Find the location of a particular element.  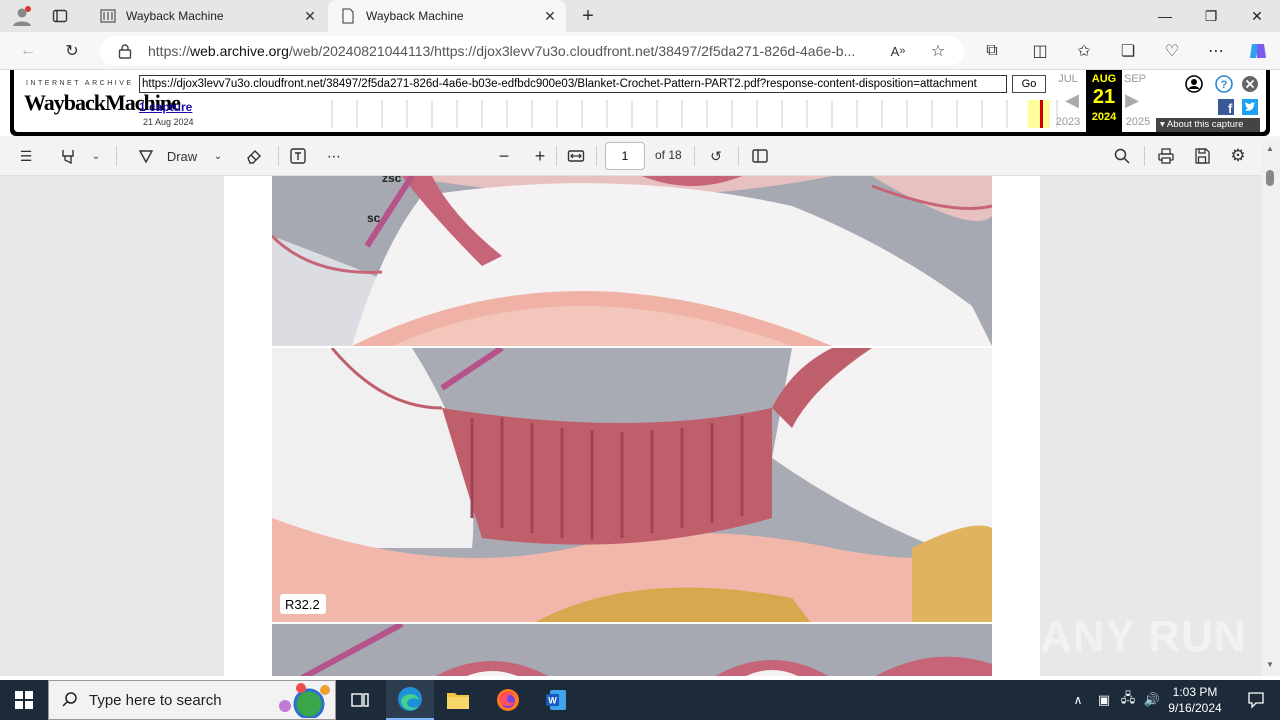

zoom-out-icon: − is located at coordinates (504, 156).